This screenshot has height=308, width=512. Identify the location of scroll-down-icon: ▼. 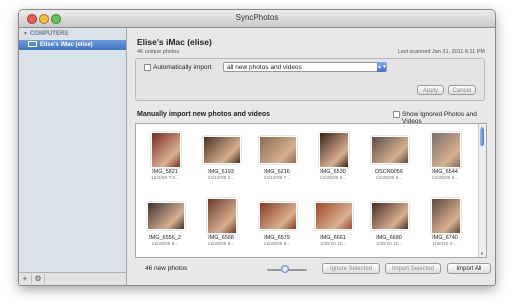
(482, 253).